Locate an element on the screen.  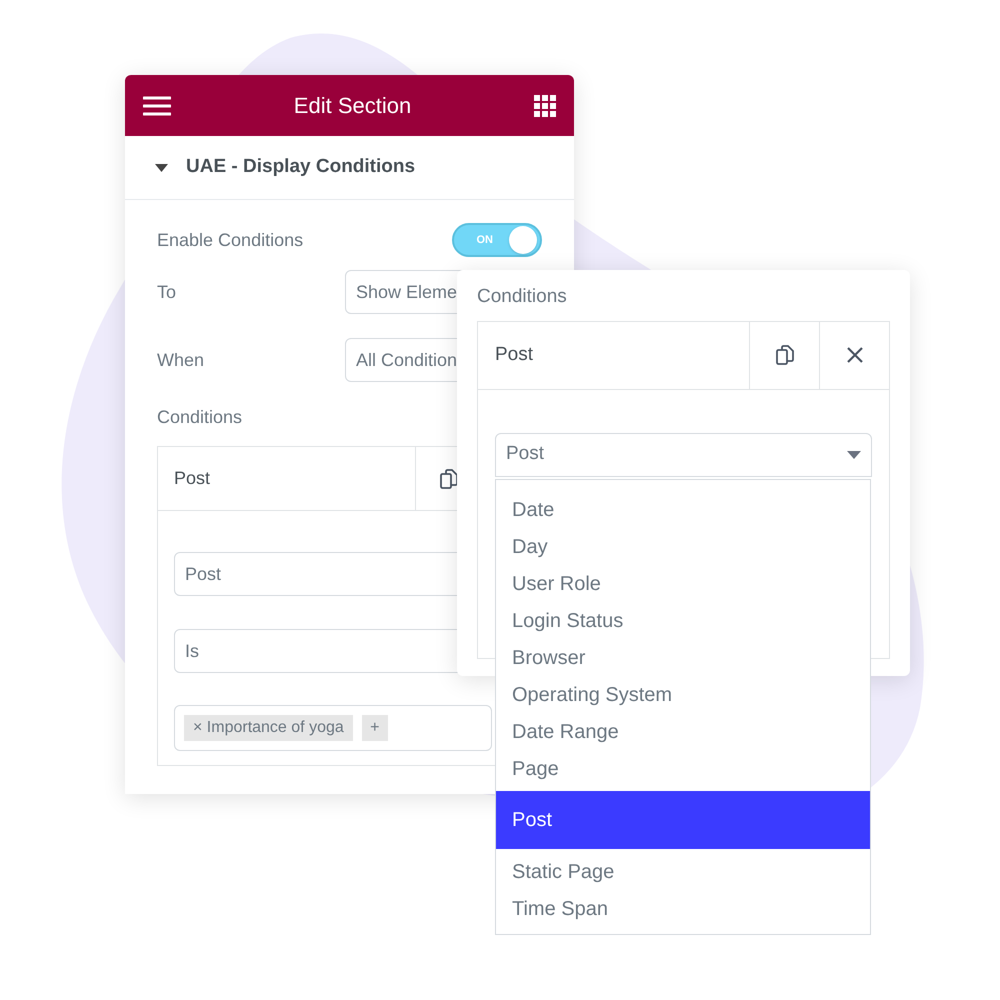
field-label: Enable Conditions is located at coordinates (230, 240).